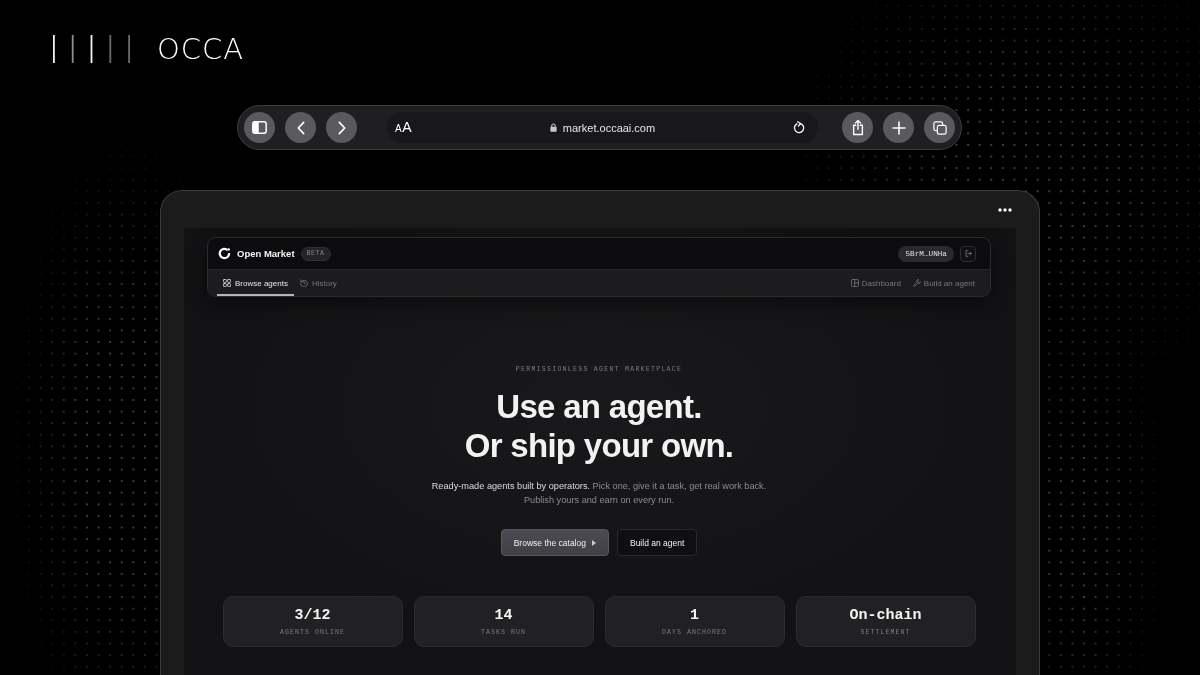 This screenshot has height=675, width=1200. Describe the element at coordinates (554, 542) in the screenshot. I see `browse-catalog-button: Browse the catalog` at that location.